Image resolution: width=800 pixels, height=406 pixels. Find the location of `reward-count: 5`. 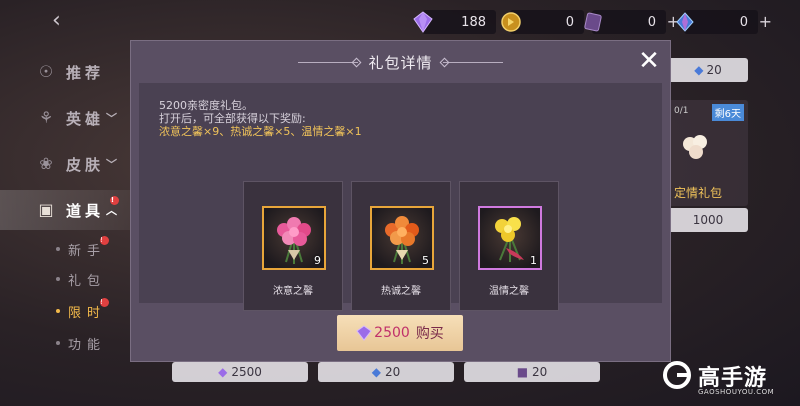

reward-count: 5 is located at coordinates (425, 260).